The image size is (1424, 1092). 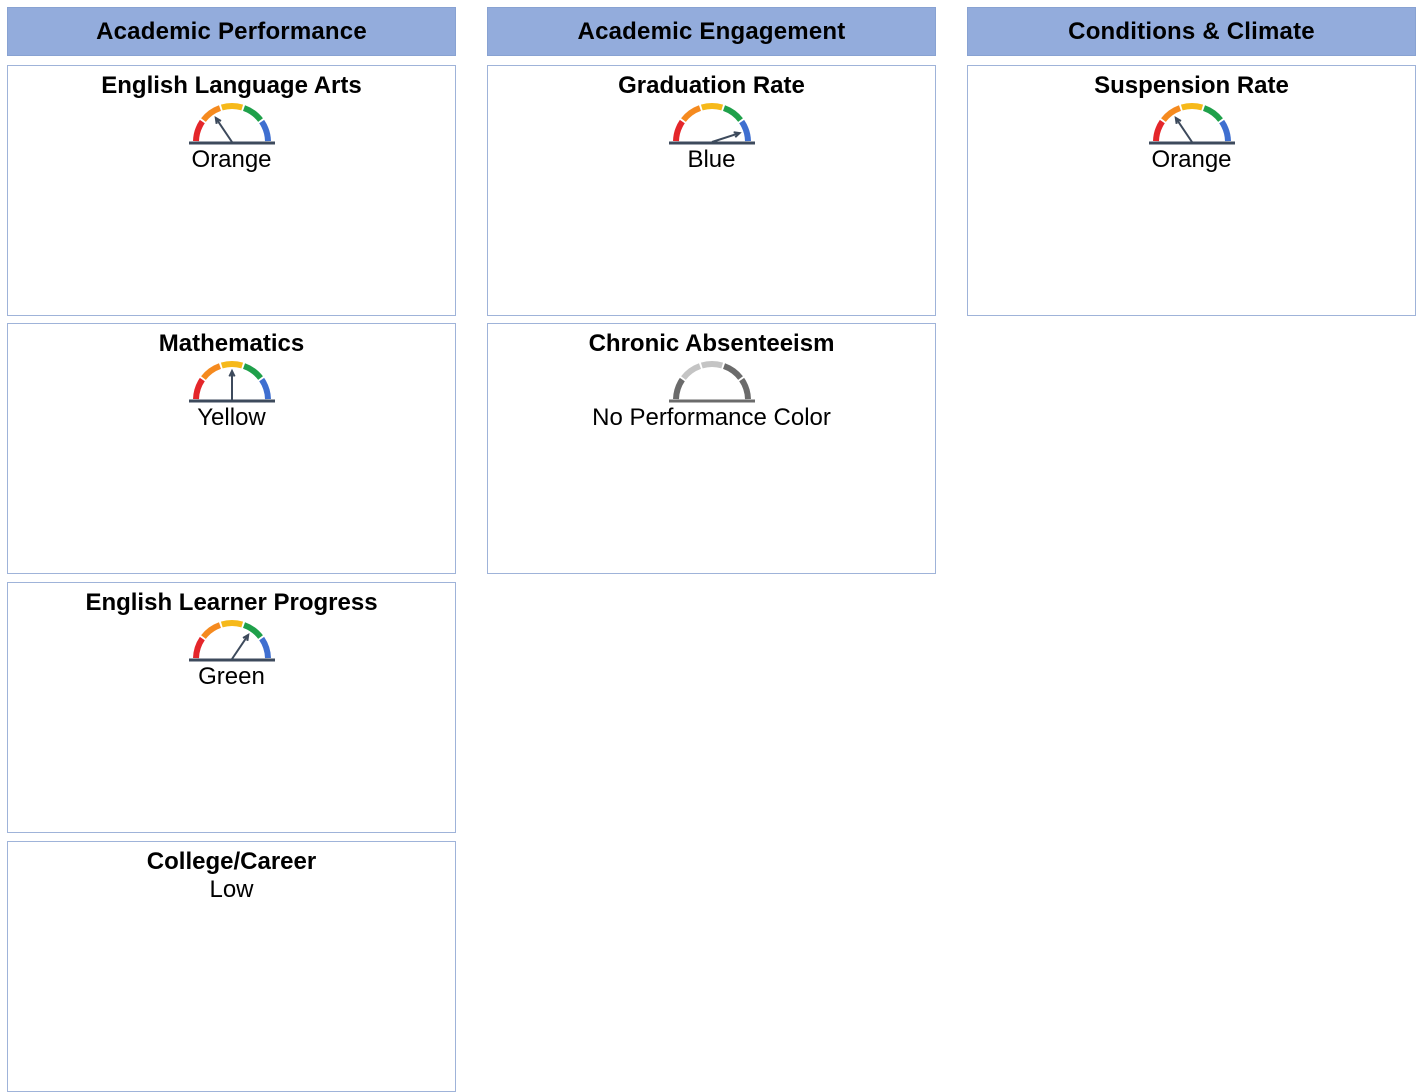 What do you see at coordinates (711, 382) in the screenshot?
I see `no-color-gauge-icon` at bounding box center [711, 382].